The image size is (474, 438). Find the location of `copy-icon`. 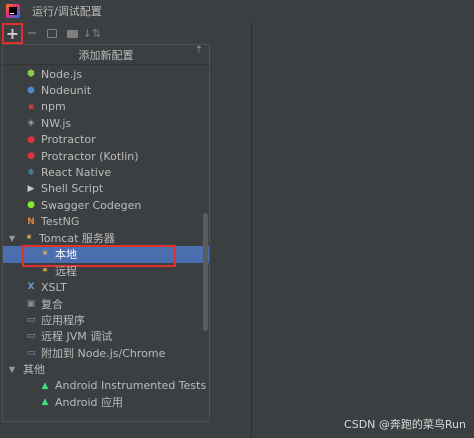

copy-icon is located at coordinates (52, 33).